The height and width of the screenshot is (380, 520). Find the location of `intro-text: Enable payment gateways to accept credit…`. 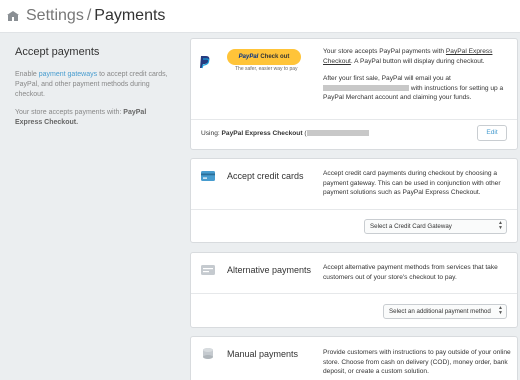

intro-text: Enable payment gateways to accept credit… is located at coordinates (95, 85).